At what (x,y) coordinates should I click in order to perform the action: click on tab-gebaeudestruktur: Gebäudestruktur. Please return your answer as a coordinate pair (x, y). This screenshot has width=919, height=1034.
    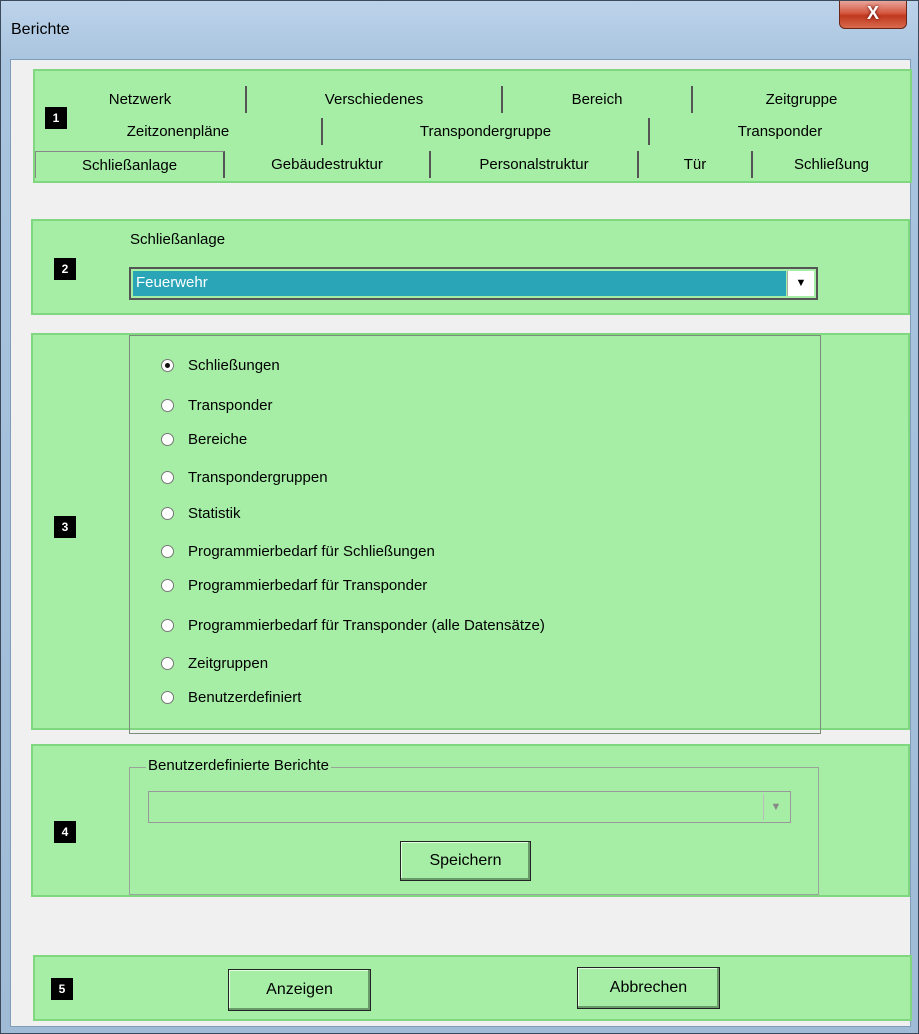
    Looking at the image, I should click on (328, 164).